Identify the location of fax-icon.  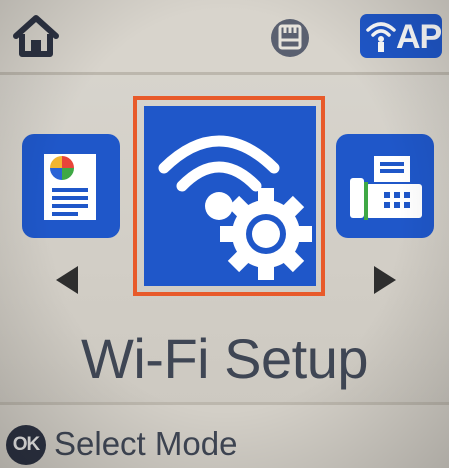
(386, 188).